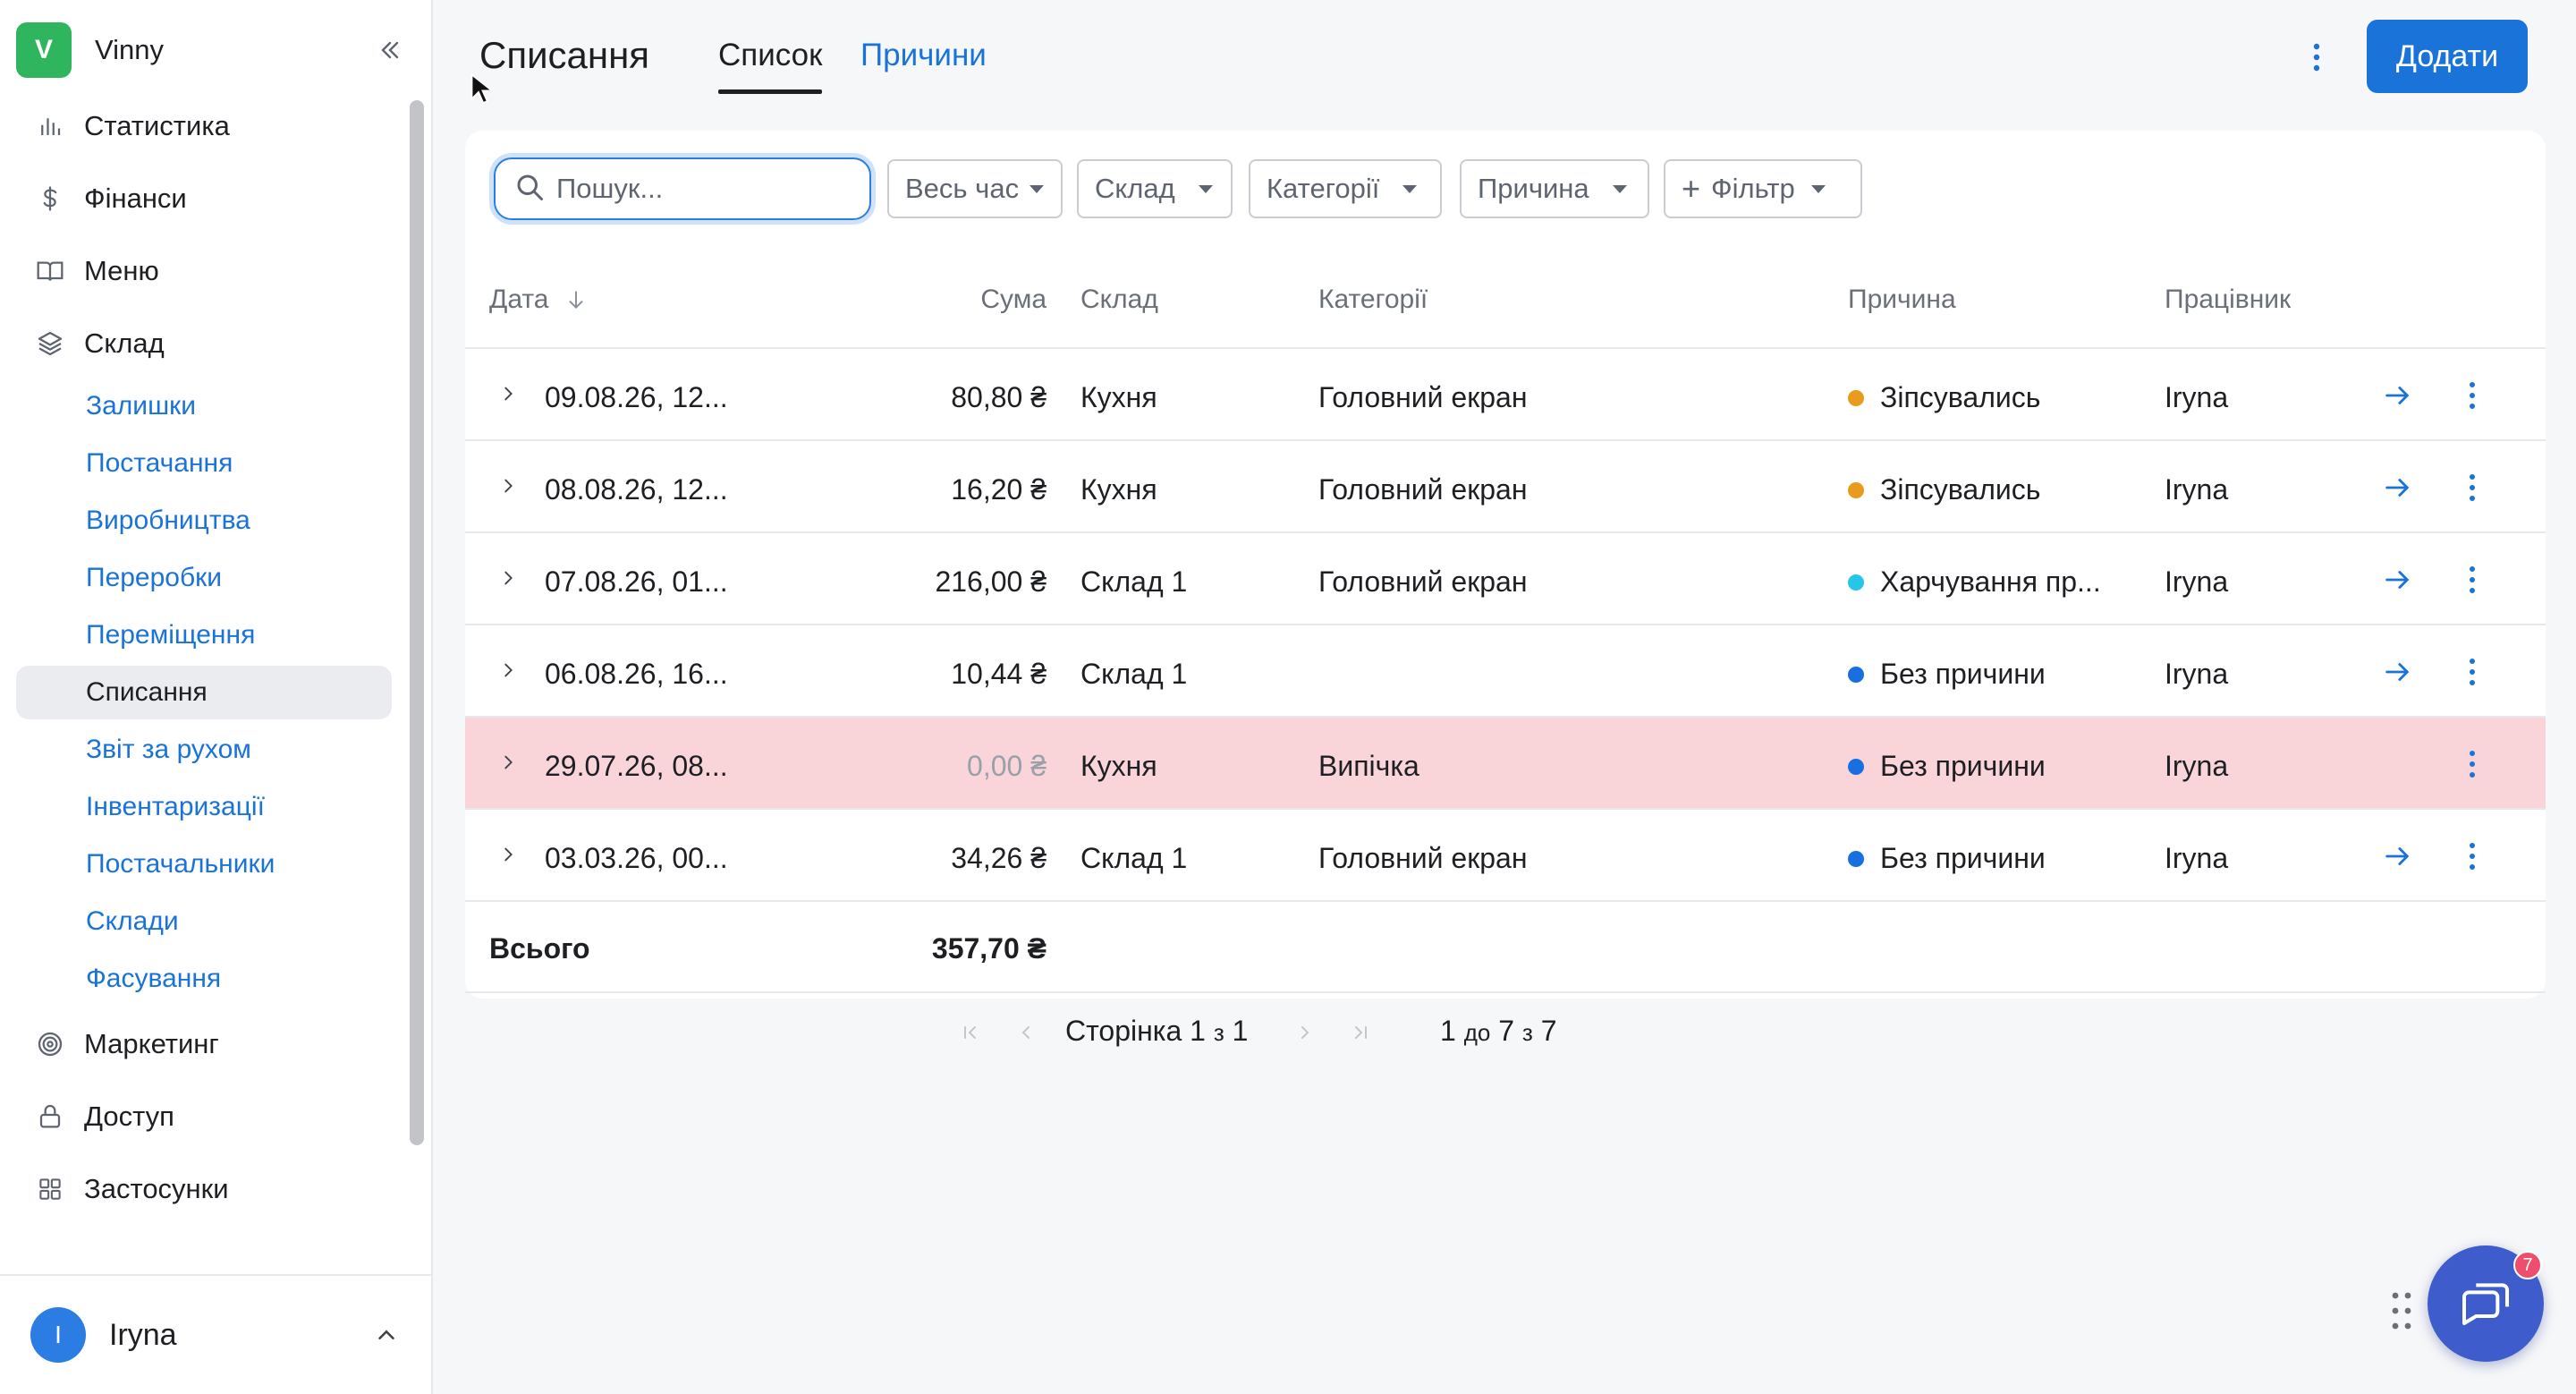 The width and height of the screenshot is (2576, 1394). I want to click on cell-categories: Головний екран, so click(1423, 397).